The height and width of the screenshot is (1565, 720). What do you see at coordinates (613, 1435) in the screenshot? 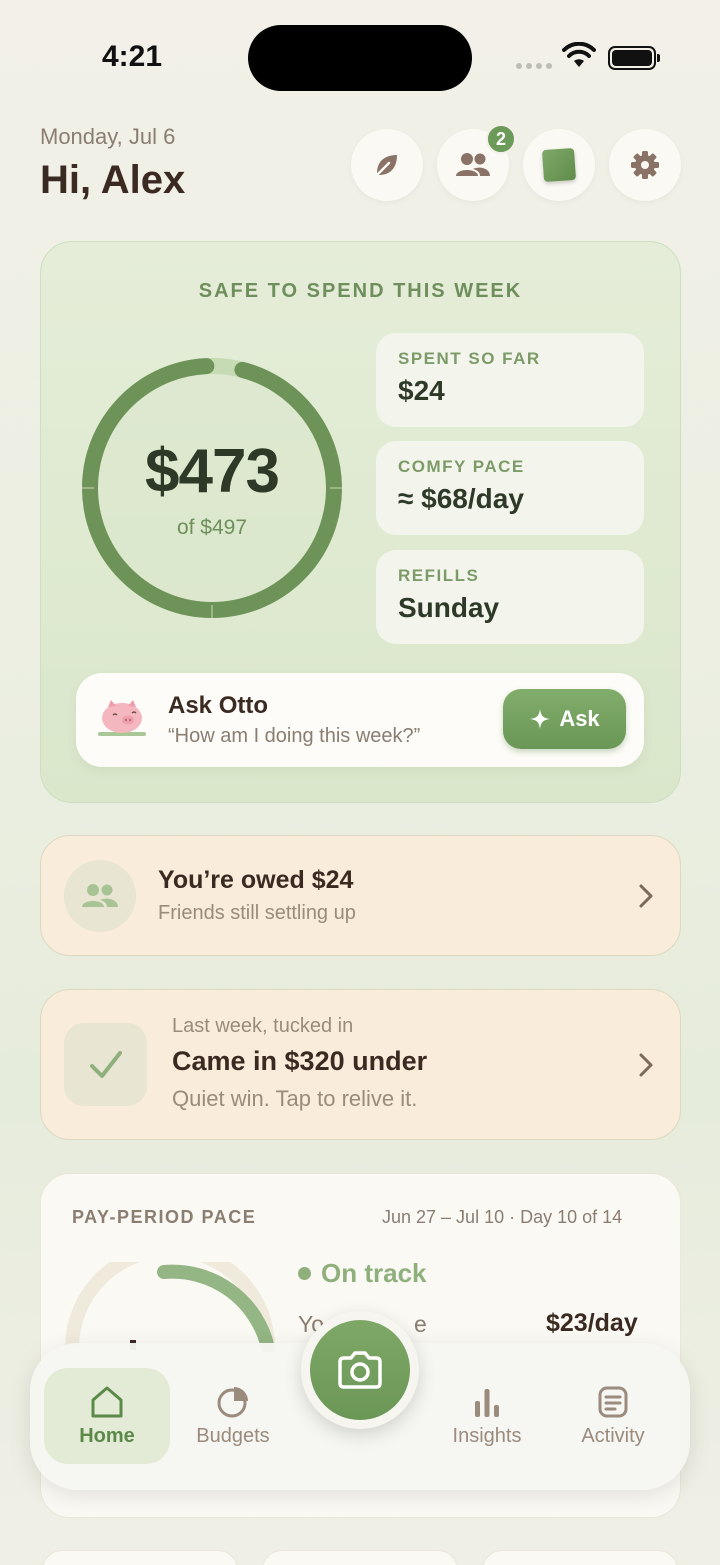
I see `tab-label: Activity` at bounding box center [613, 1435].